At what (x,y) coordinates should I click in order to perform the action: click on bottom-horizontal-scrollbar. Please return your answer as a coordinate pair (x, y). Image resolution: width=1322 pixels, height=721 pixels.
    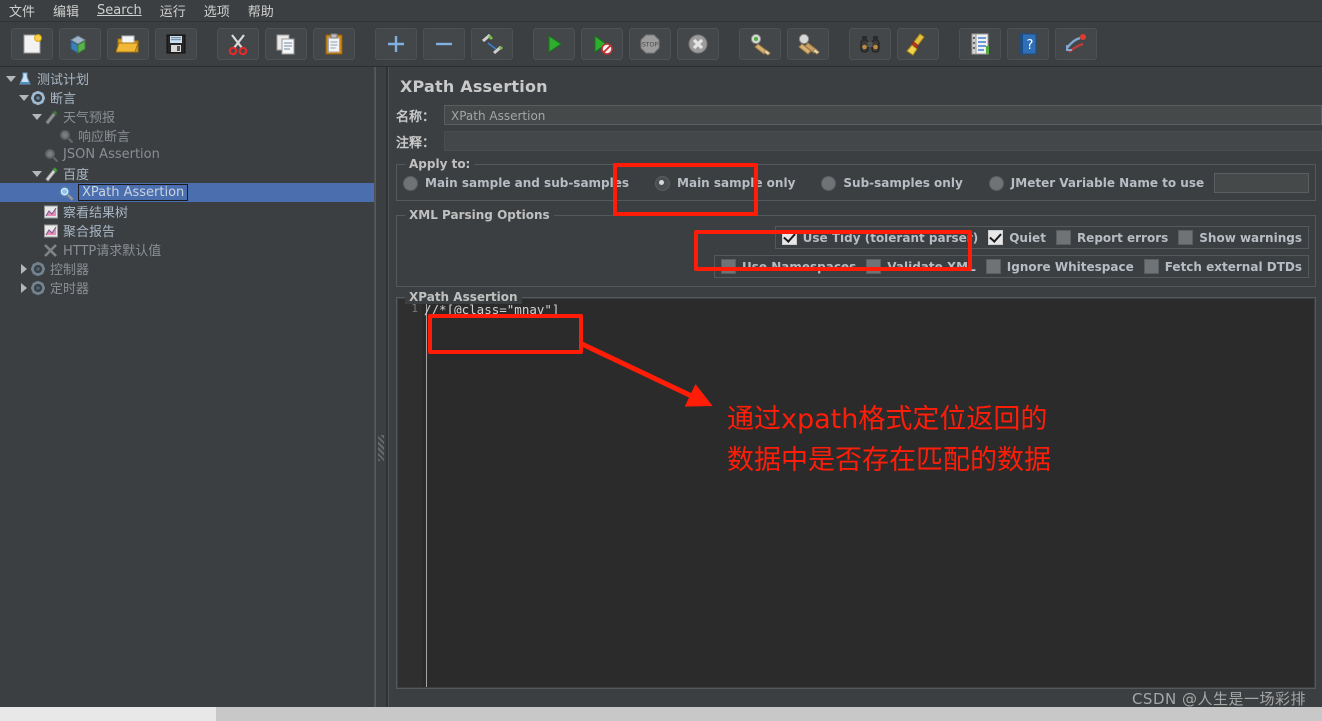
    Looking at the image, I should click on (661, 714).